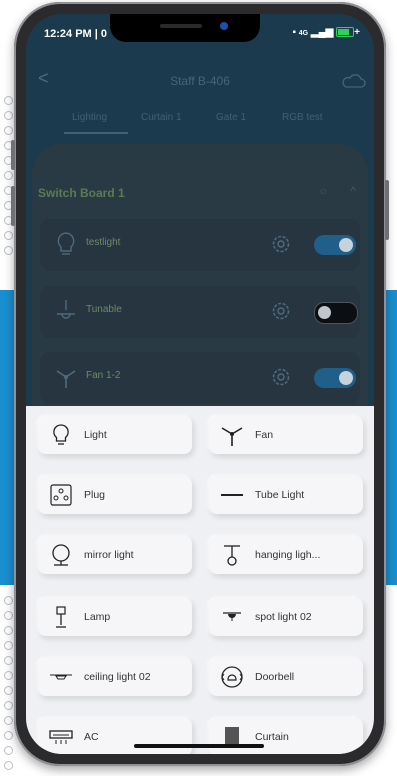  What do you see at coordinates (353, 191) in the screenshot?
I see `chevron-up-icon: ^` at bounding box center [353, 191].